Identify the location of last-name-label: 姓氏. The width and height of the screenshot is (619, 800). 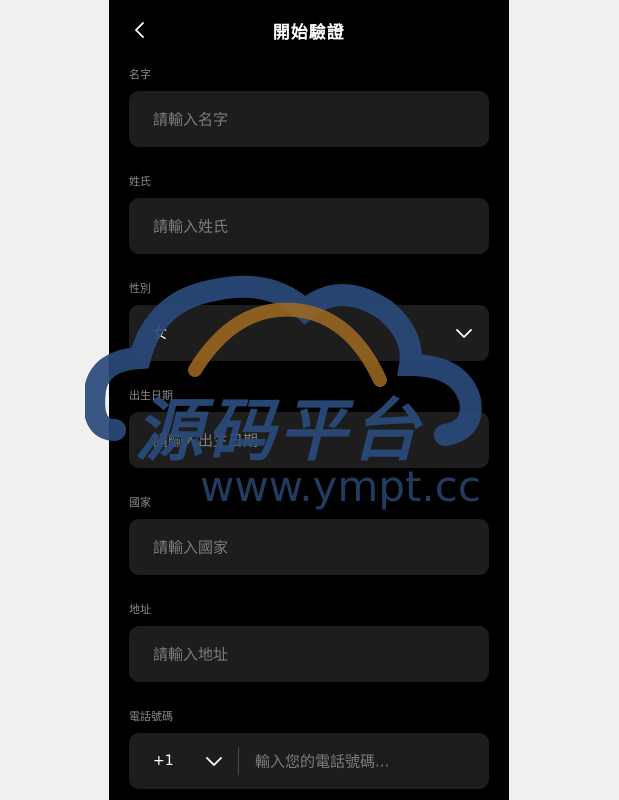
(140, 181).